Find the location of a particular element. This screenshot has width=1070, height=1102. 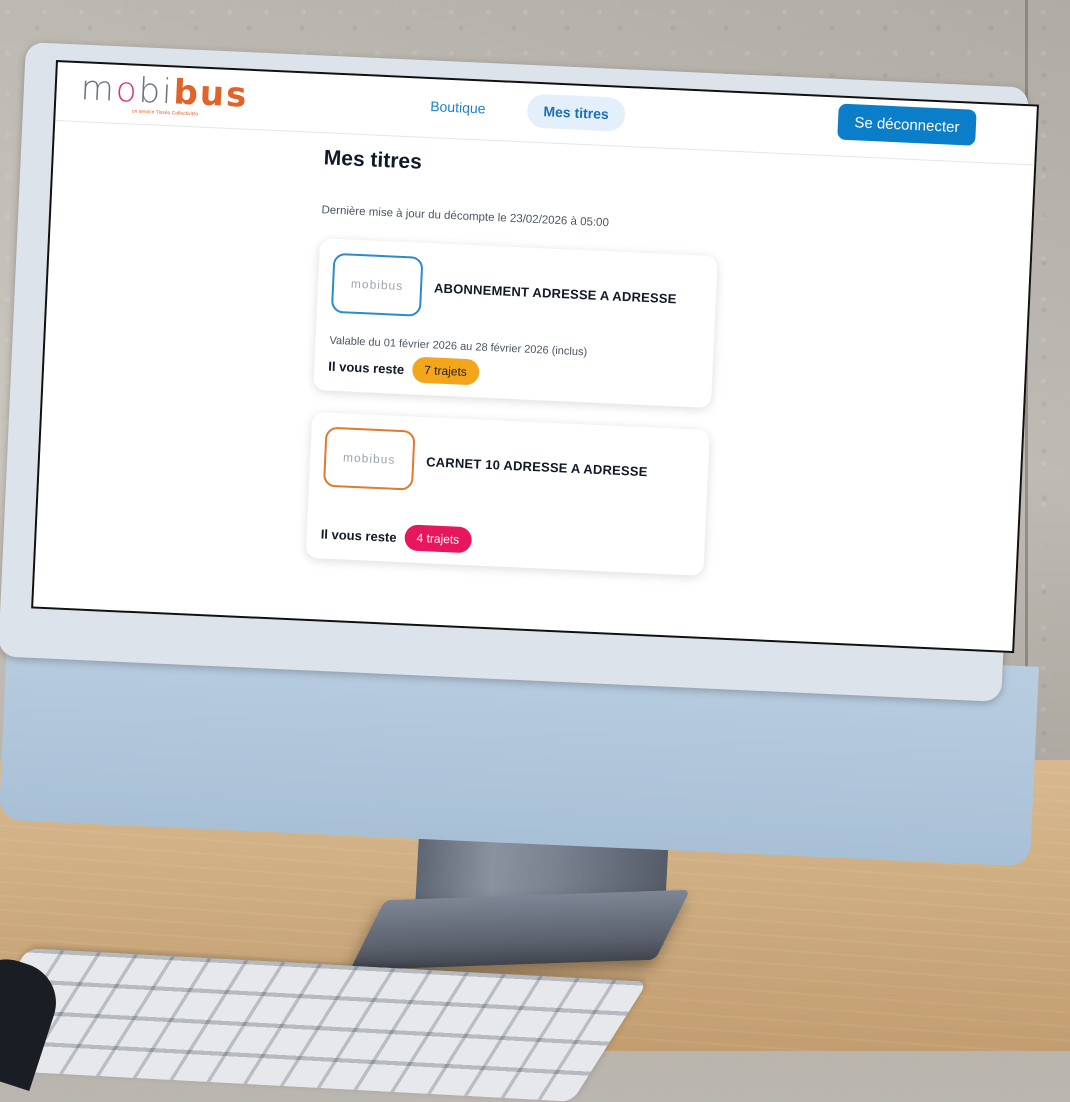

page-title: Mes titres is located at coordinates (373, 160).